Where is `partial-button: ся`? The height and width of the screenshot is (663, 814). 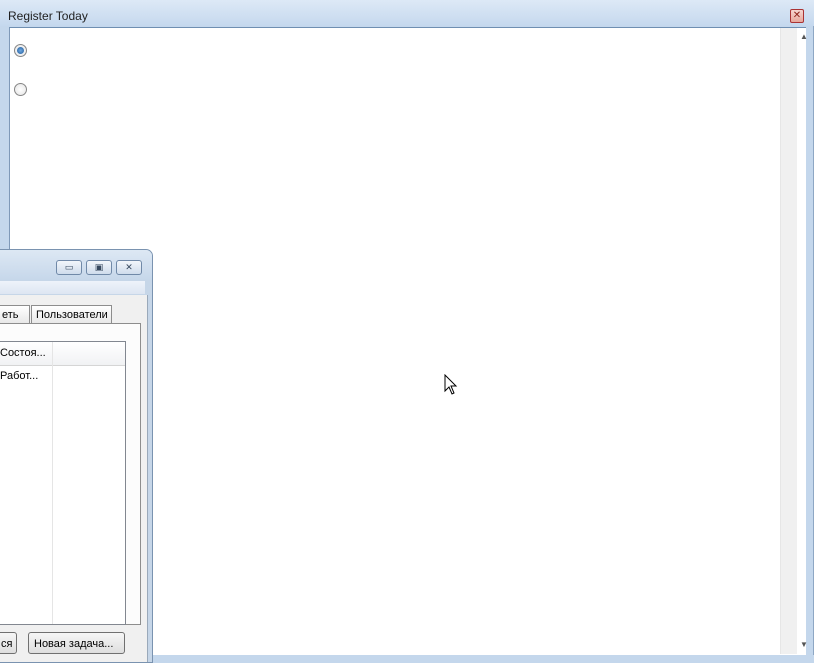 partial-button: ся is located at coordinates (8, 643).